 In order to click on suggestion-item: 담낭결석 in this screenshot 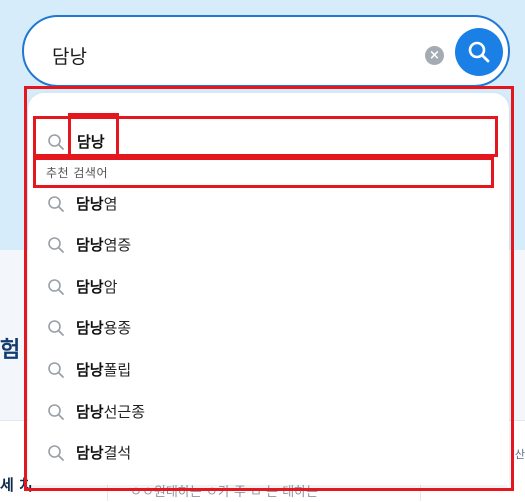, I will do `click(103, 452)`.